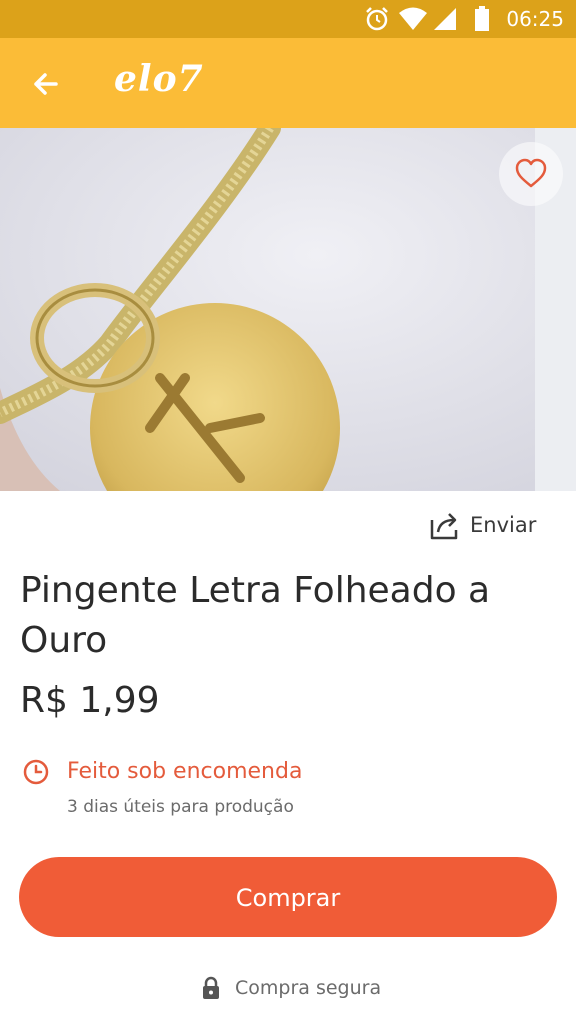 Image resolution: width=576 pixels, height=1024 pixels. What do you see at coordinates (36, 772) in the screenshot?
I see `clock-icon` at bounding box center [36, 772].